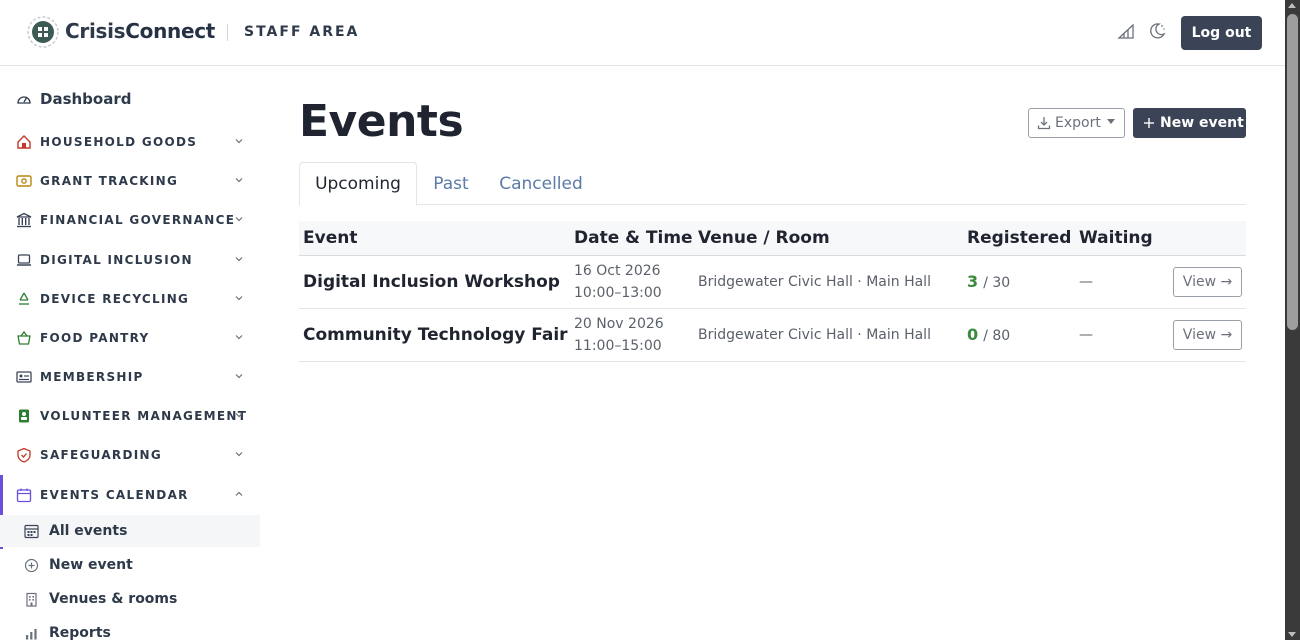 The width and height of the screenshot is (1300, 640). What do you see at coordinates (642, 33) in the screenshot?
I see `top-header: CrisisConnect STAFF AREA Log out` at bounding box center [642, 33].